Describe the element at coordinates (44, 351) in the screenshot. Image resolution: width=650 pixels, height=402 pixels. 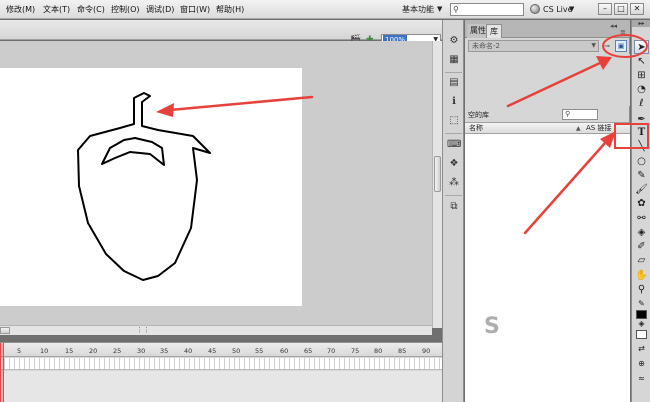
I see `frame-number: 10` at that location.